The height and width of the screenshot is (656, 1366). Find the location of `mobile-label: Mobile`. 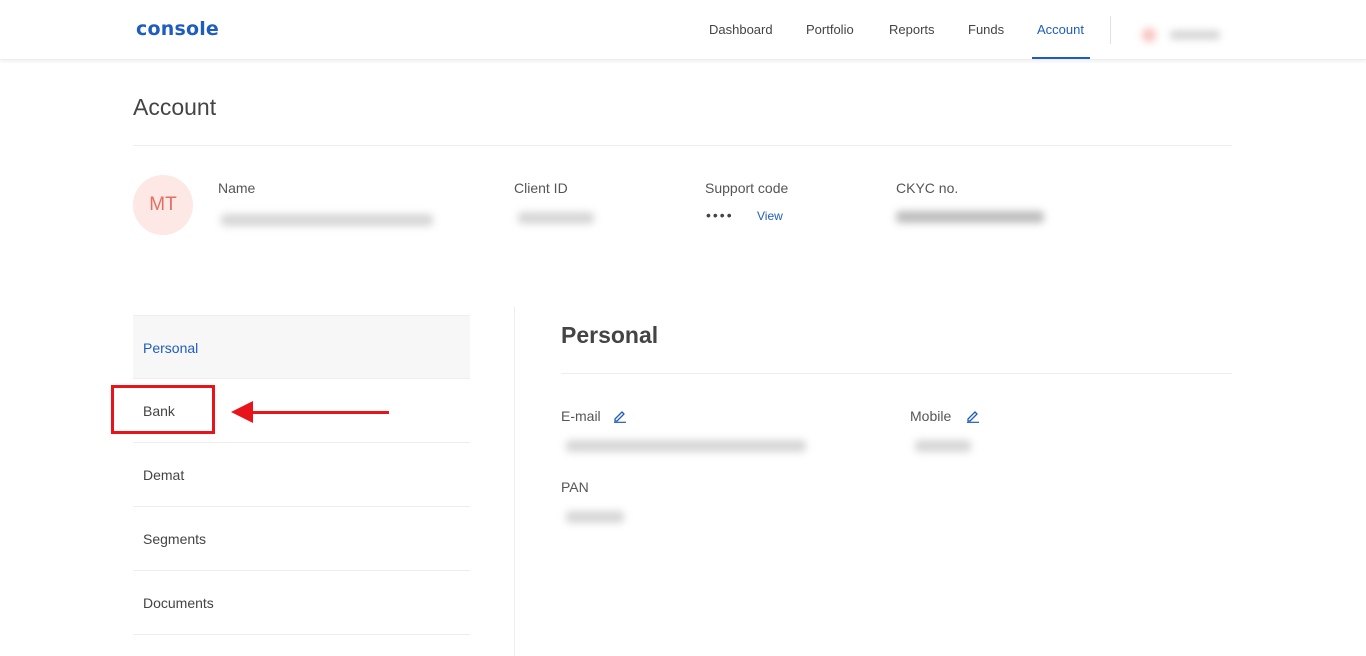

mobile-label: Mobile is located at coordinates (931, 416).